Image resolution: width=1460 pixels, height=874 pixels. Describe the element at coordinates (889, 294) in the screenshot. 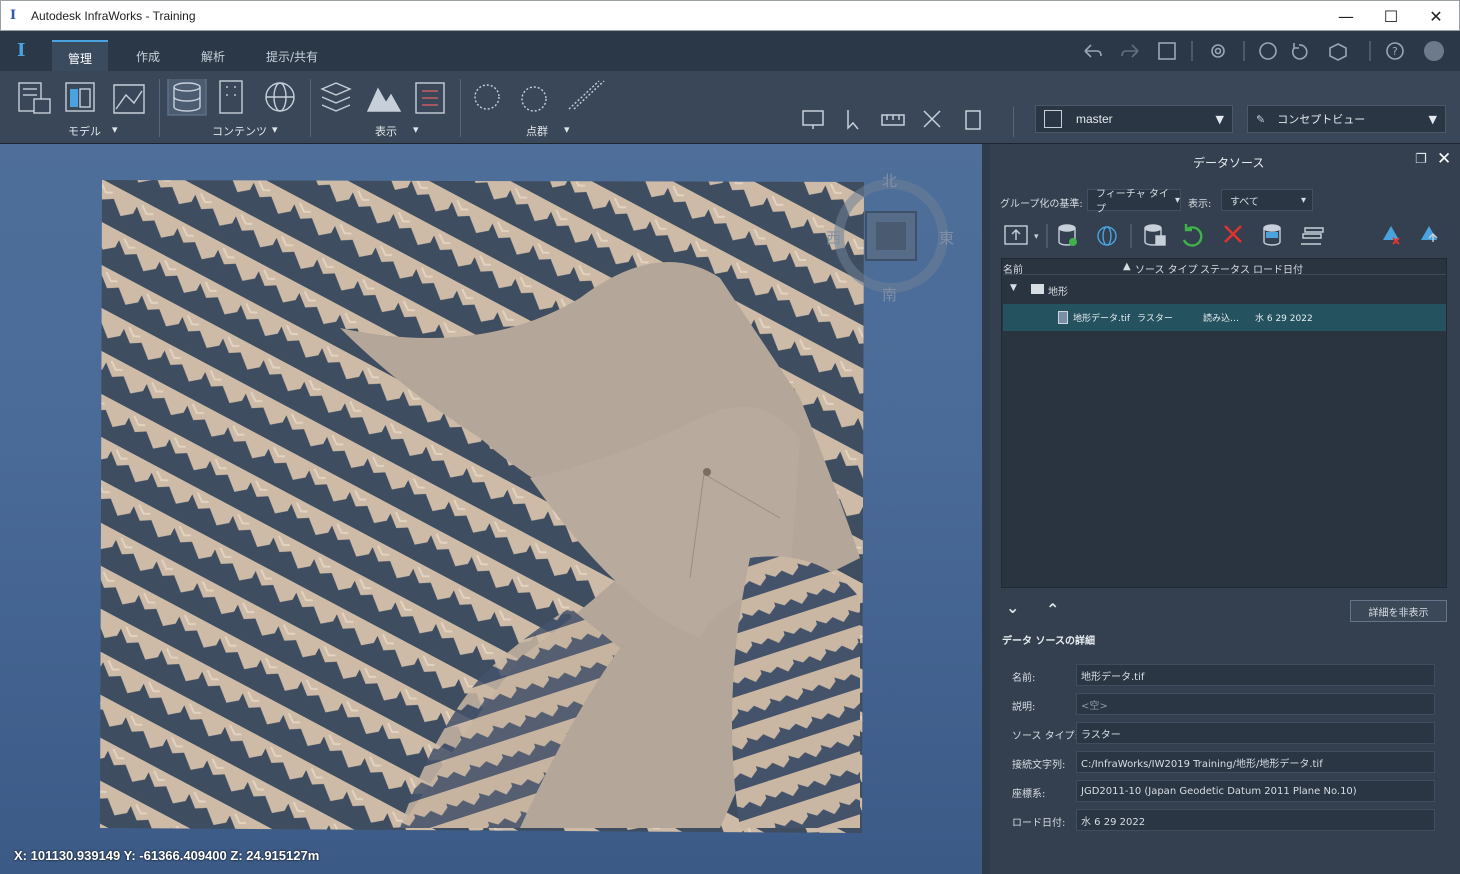

I see `compass-south: 南` at that location.